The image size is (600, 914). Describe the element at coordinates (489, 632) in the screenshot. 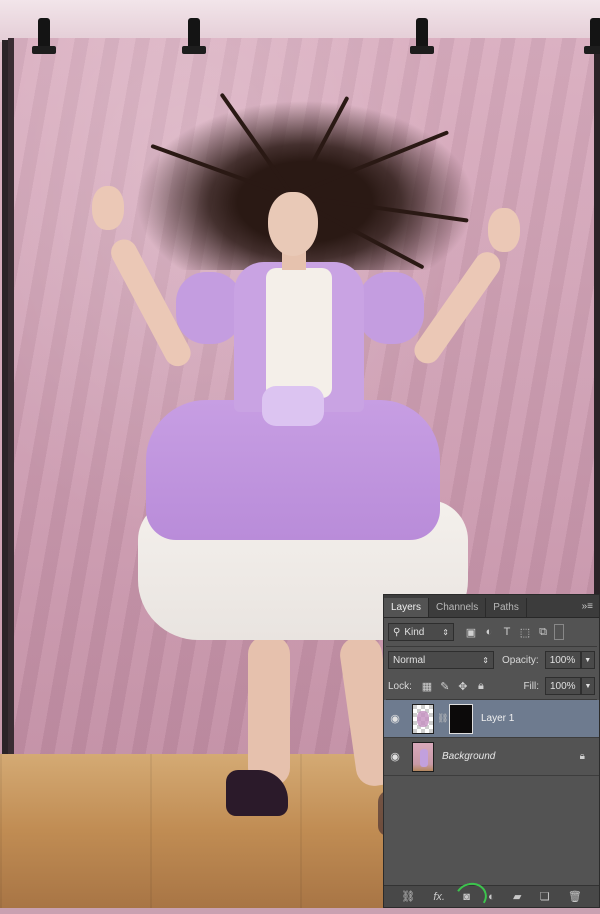

I see `adjustment-filter-icon: ◐` at that location.